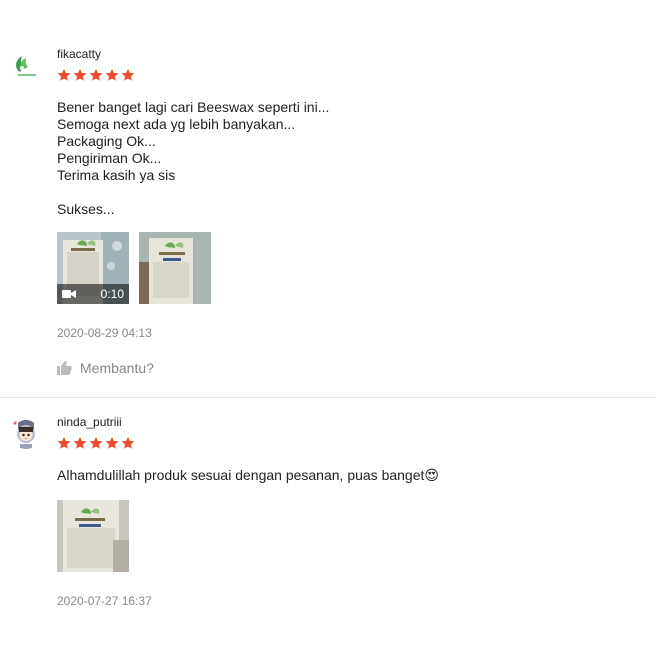 The height and width of the screenshot is (656, 656). I want to click on cartoon-girl-avatar-icon, so click(26, 433).